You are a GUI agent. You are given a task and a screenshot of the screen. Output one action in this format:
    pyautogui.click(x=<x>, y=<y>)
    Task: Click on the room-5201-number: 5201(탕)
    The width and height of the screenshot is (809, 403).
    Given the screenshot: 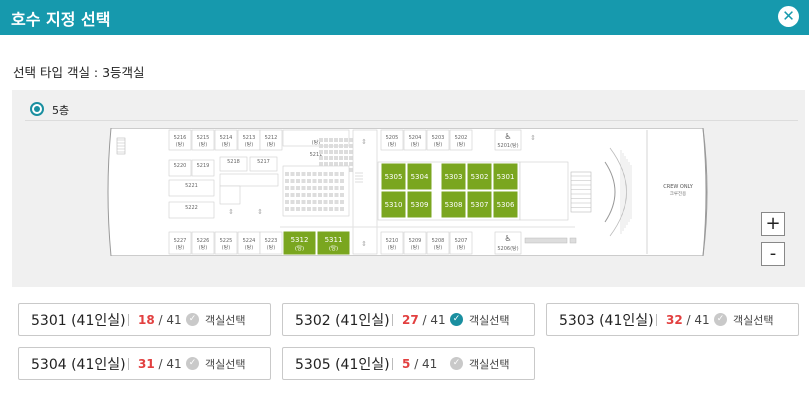 What is the action you would take?
    pyautogui.click(x=507, y=145)
    